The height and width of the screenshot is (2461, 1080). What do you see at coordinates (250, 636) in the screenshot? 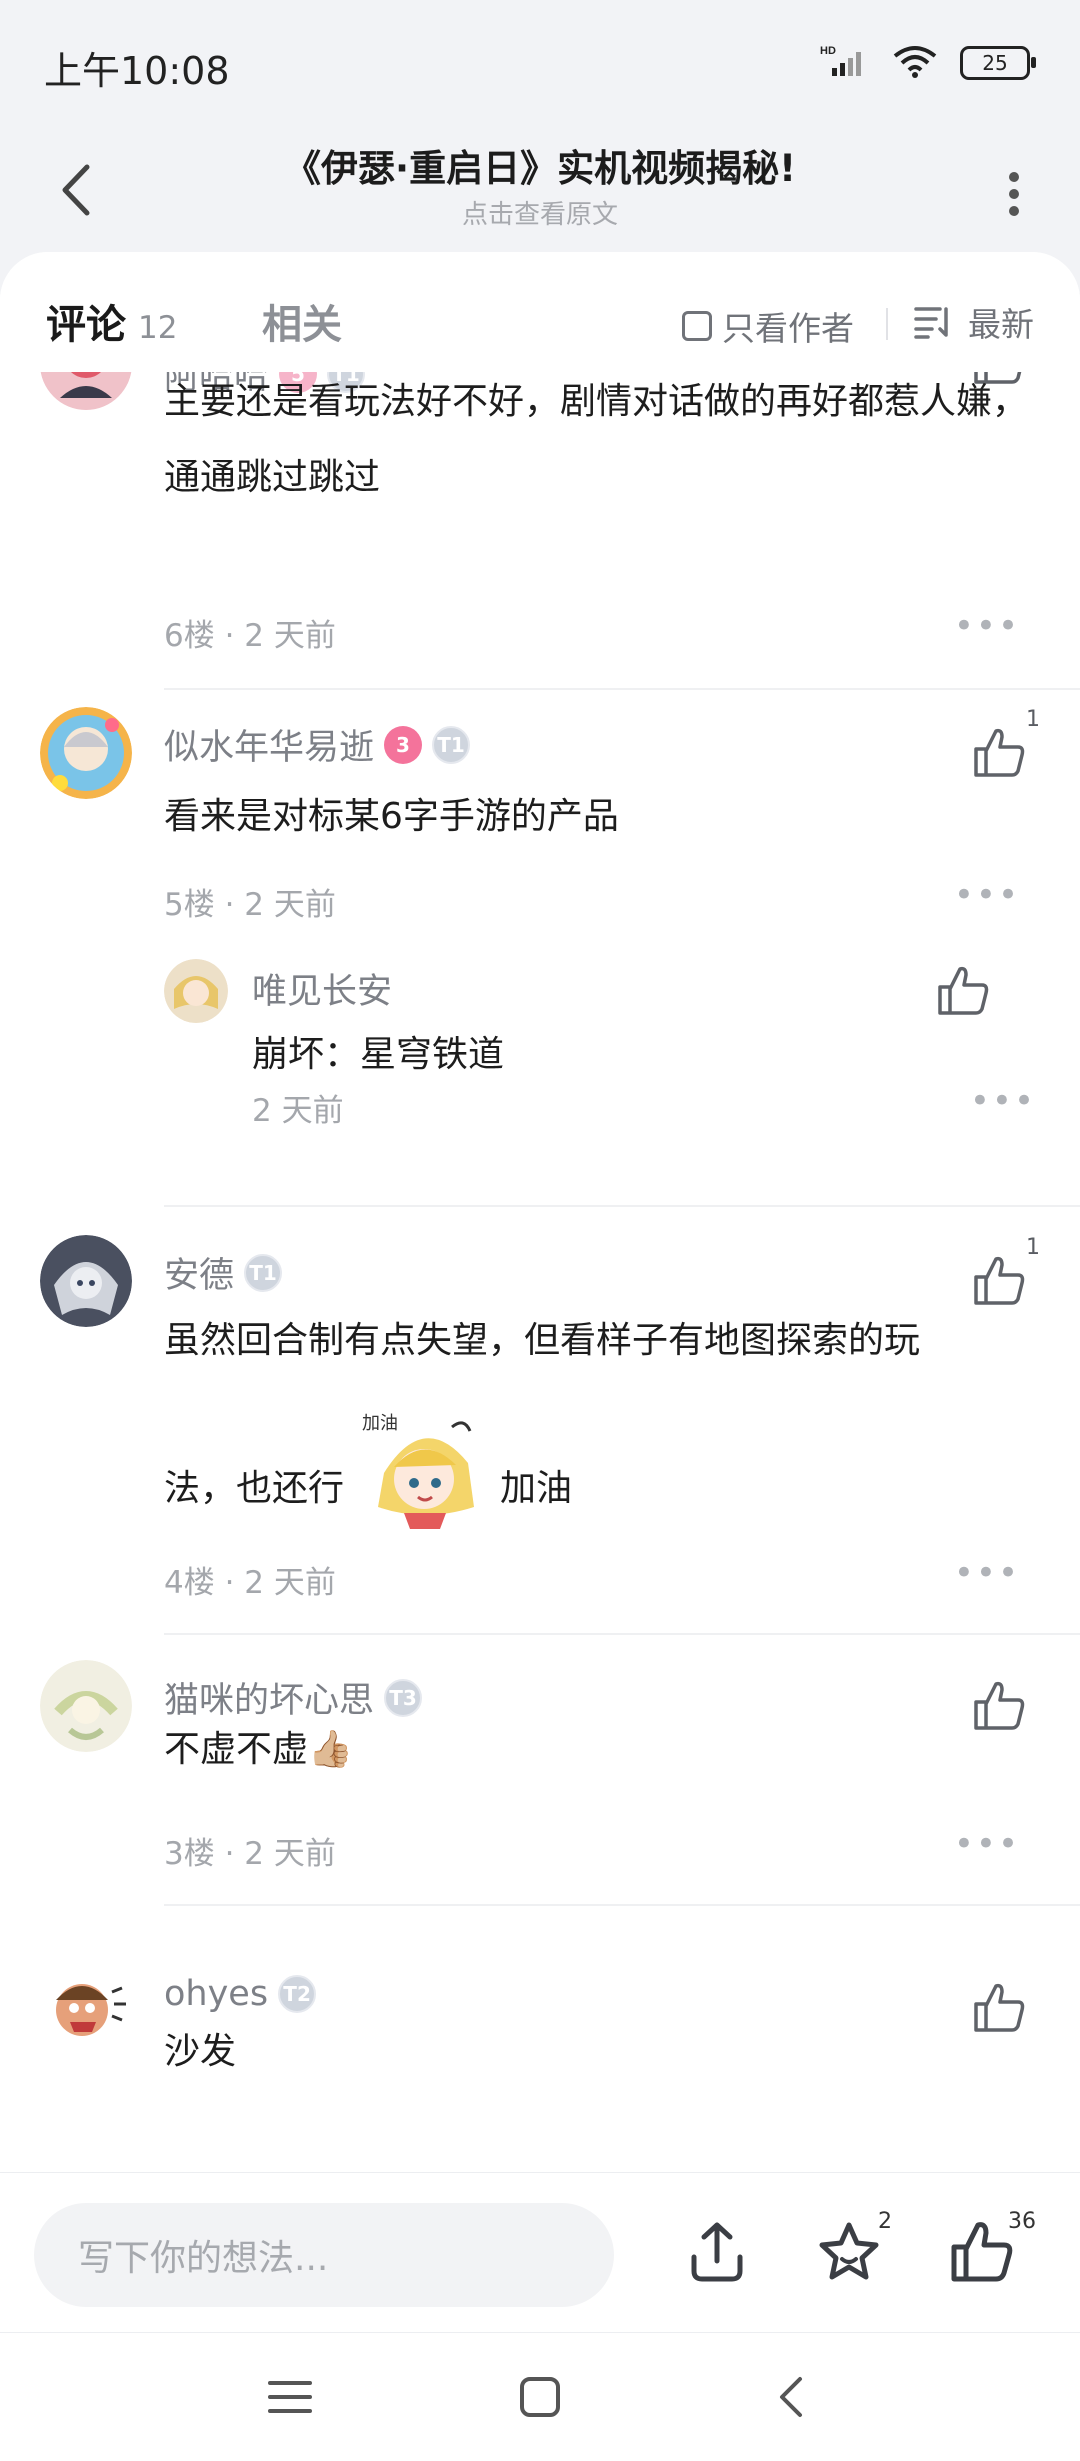
I see `comment-meta: 6楼 · 2 天前` at bounding box center [250, 636].